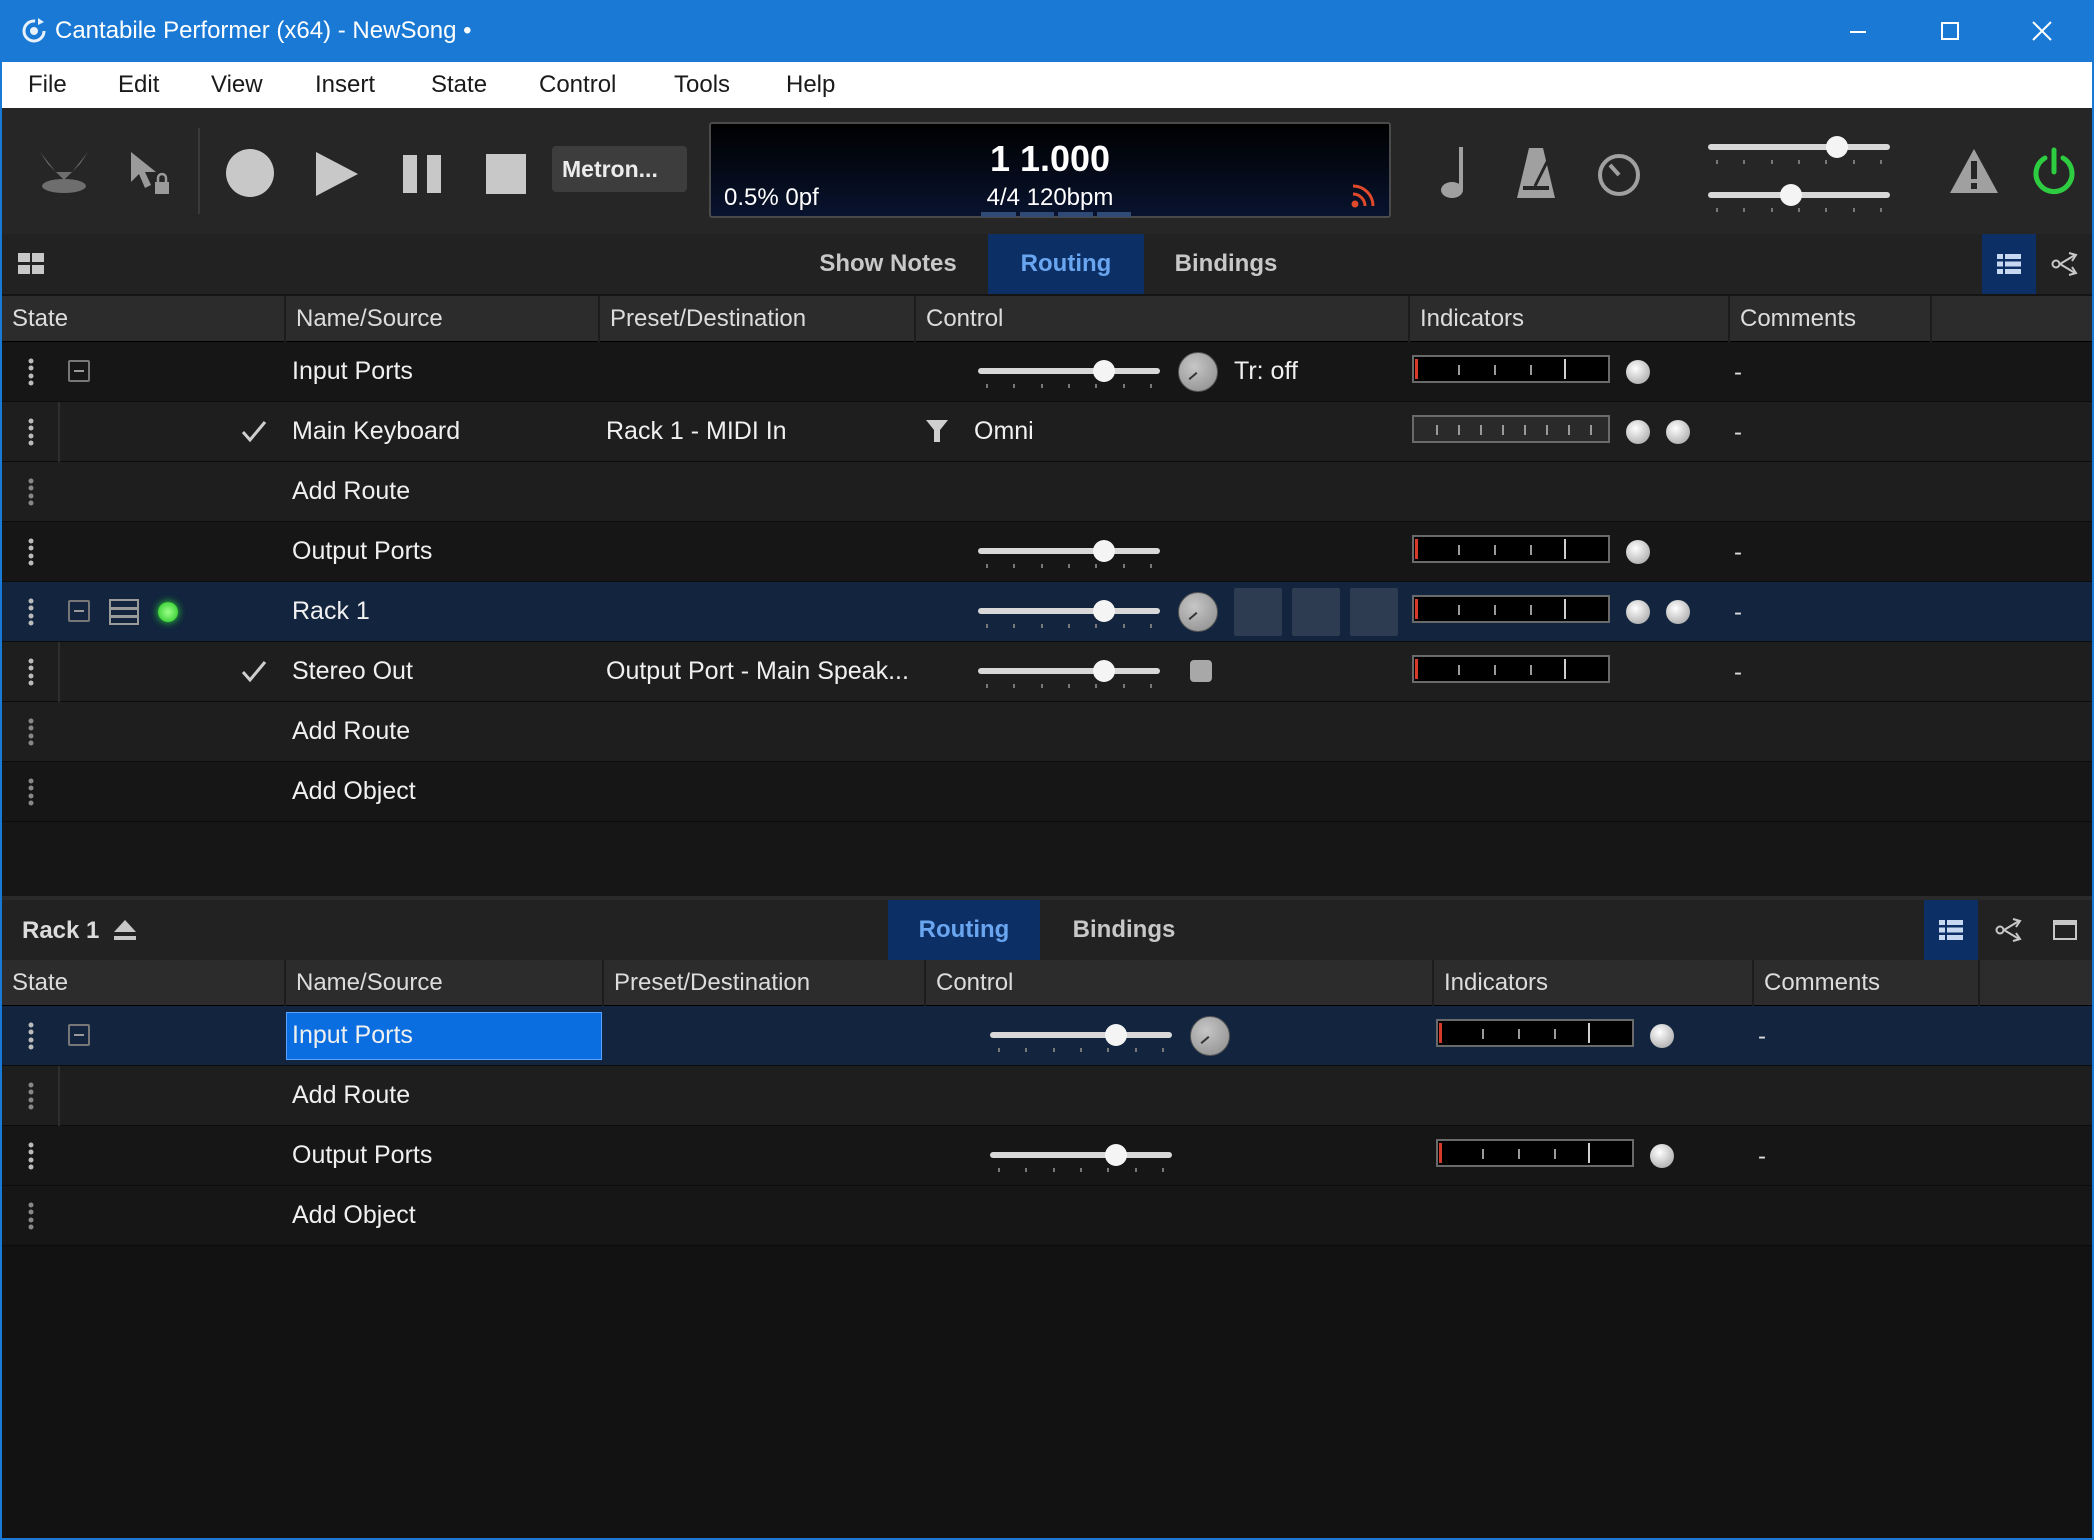  What do you see at coordinates (31, 264) in the screenshot?
I see `panel-menu-button` at bounding box center [31, 264].